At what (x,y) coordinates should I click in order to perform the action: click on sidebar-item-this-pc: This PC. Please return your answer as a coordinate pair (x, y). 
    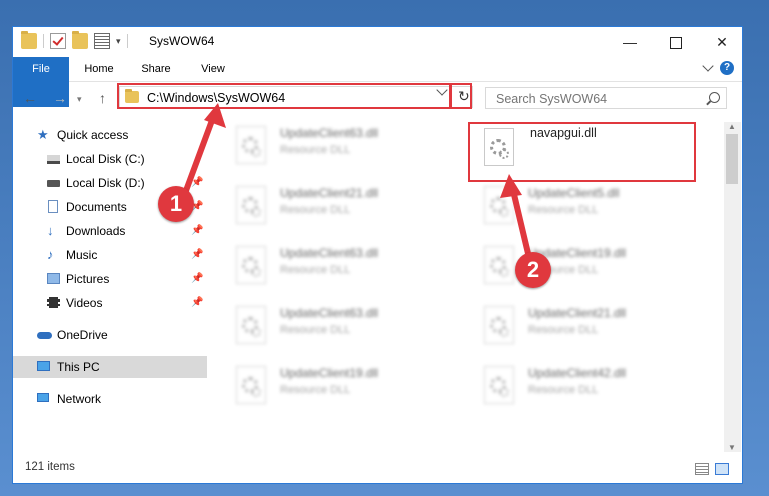
    Looking at the image, I should click on (110, 367).